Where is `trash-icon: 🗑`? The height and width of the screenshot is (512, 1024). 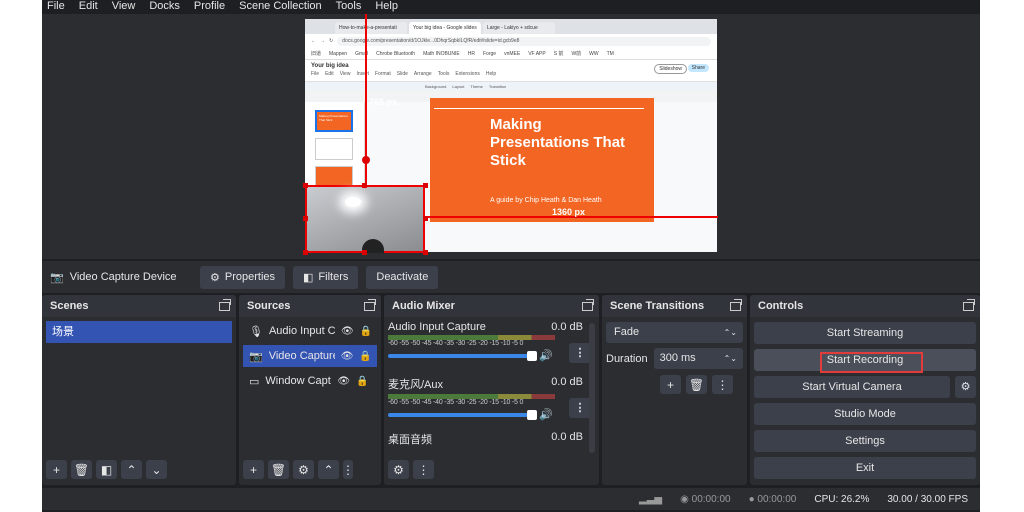 trash-icon: 🗑 is located at coordinates (696, 384).